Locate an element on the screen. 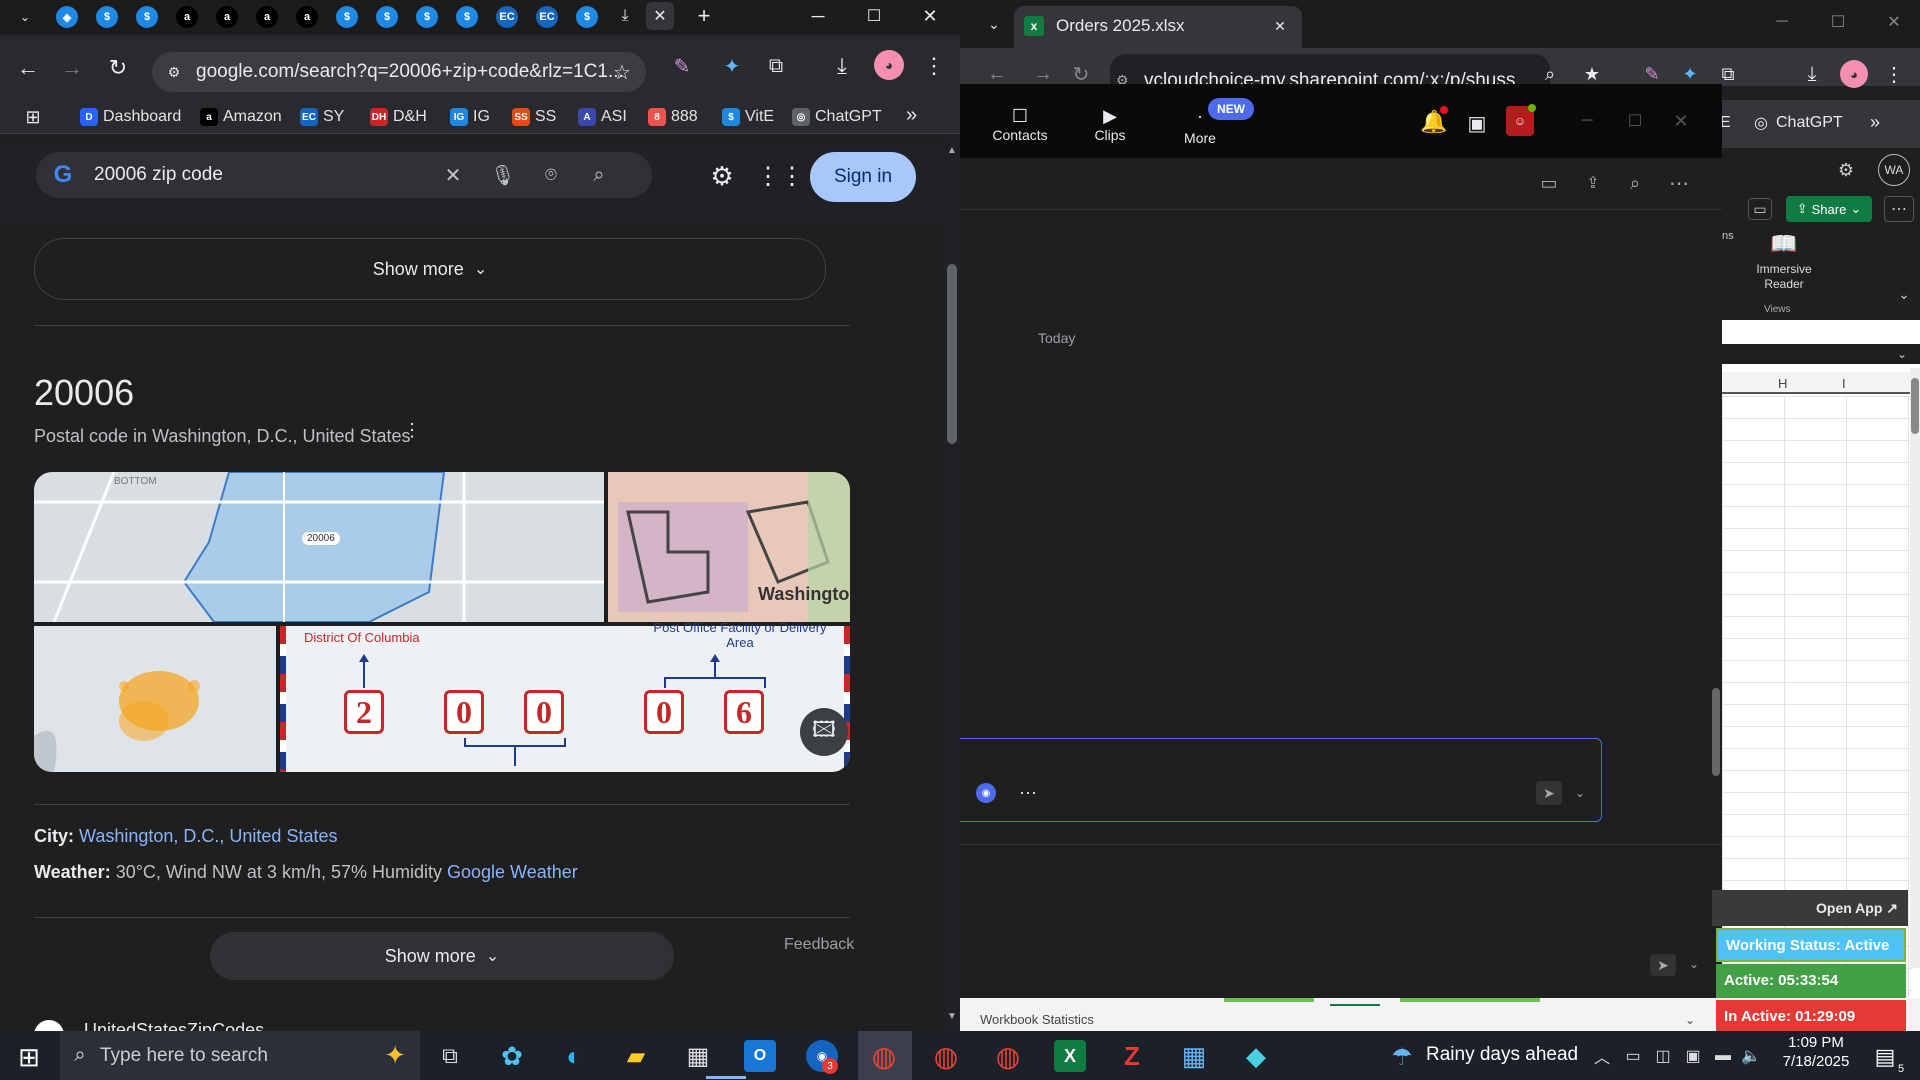 Image resolution: width=1920 pixels, height=1080 pixels. bookmark-item: ◎ ChatGPT is located at coordinates (837, 117).